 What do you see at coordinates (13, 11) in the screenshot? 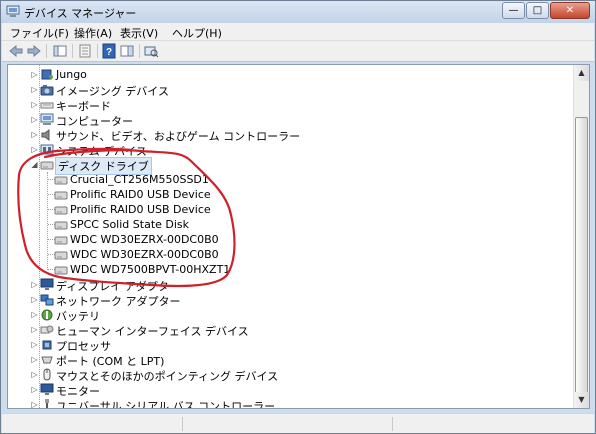
I see `device-manager-icon` at bounding box center [13, 11].